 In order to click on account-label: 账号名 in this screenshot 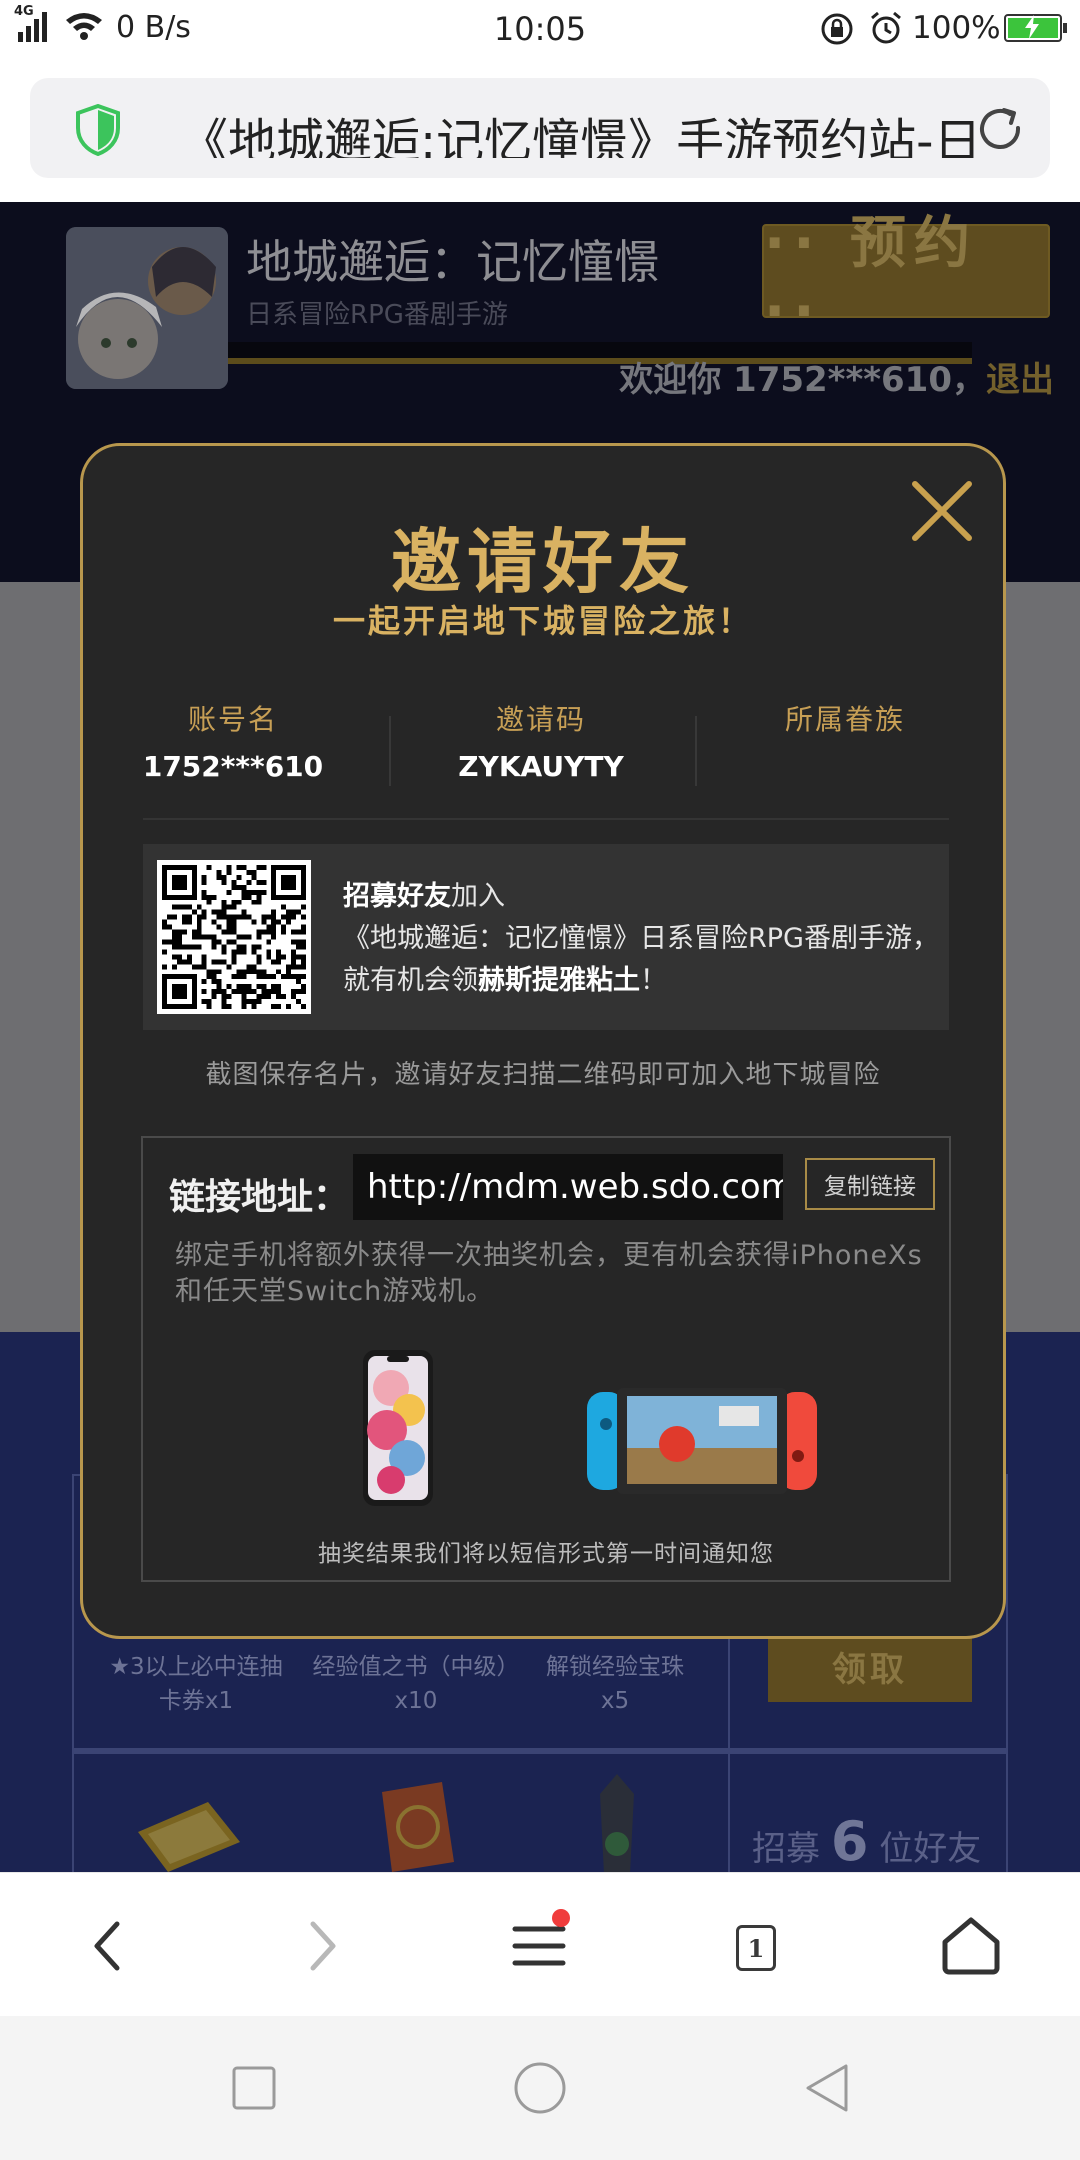, I will do `click(232, 719)`.